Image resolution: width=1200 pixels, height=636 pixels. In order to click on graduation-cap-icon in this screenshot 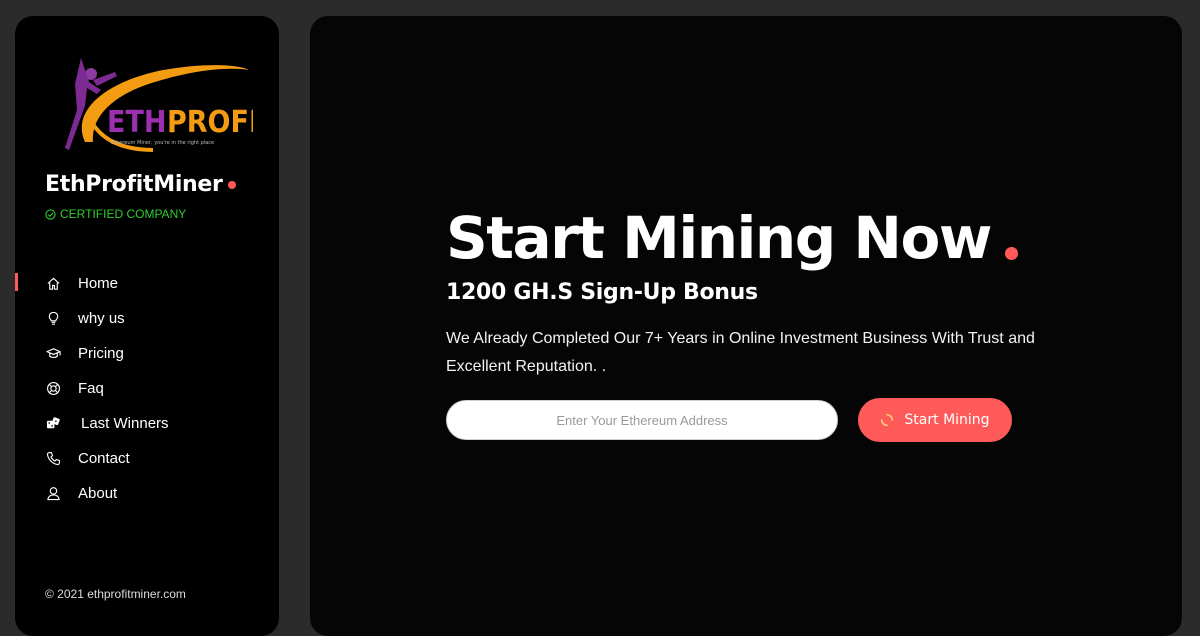, I will do `click(53, 354)`.